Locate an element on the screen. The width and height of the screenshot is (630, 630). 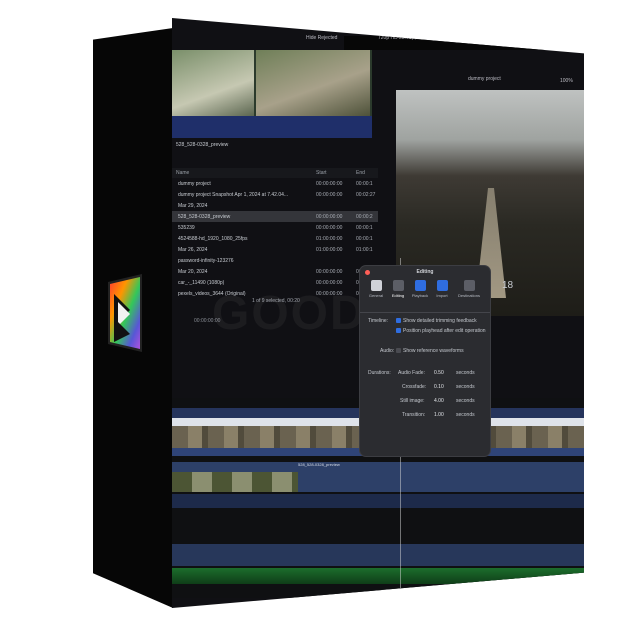
list-item: Mar 26, 2024 01:00:00:00 01:00:1 is located at coordinates (275, 249).